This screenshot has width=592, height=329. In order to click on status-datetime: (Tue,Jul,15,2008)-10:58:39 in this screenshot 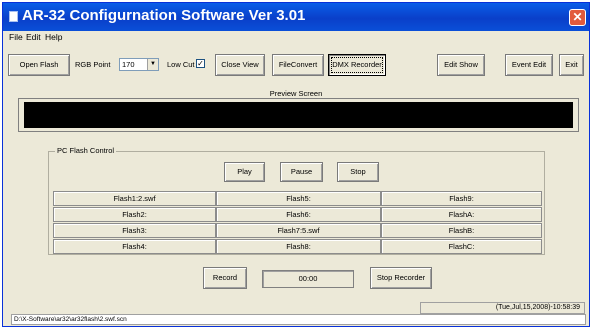, I will do `click(502, 308)`.